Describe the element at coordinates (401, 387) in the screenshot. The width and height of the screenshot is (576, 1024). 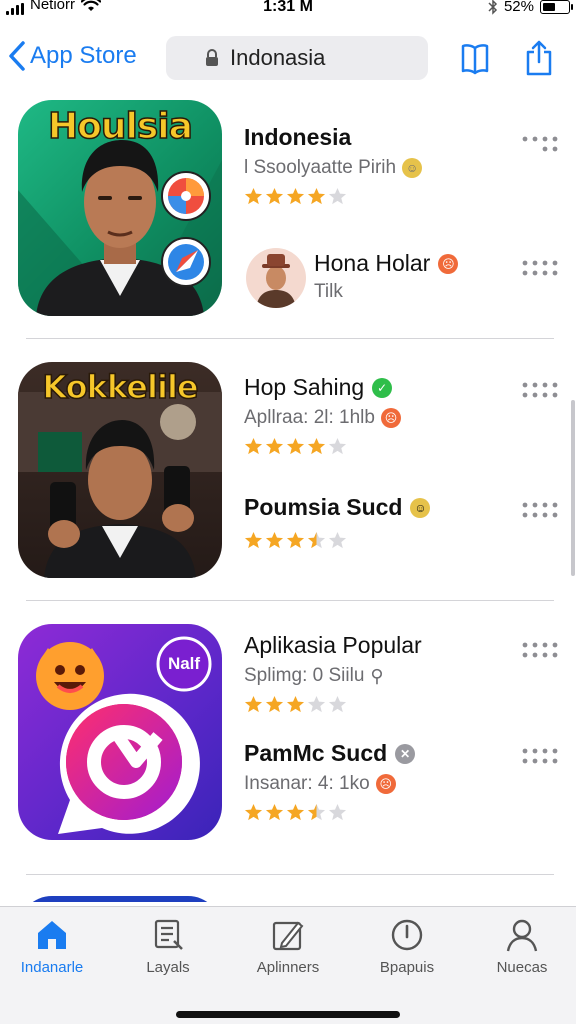
I see `app-title: Hop Sahing ✓` at that location.